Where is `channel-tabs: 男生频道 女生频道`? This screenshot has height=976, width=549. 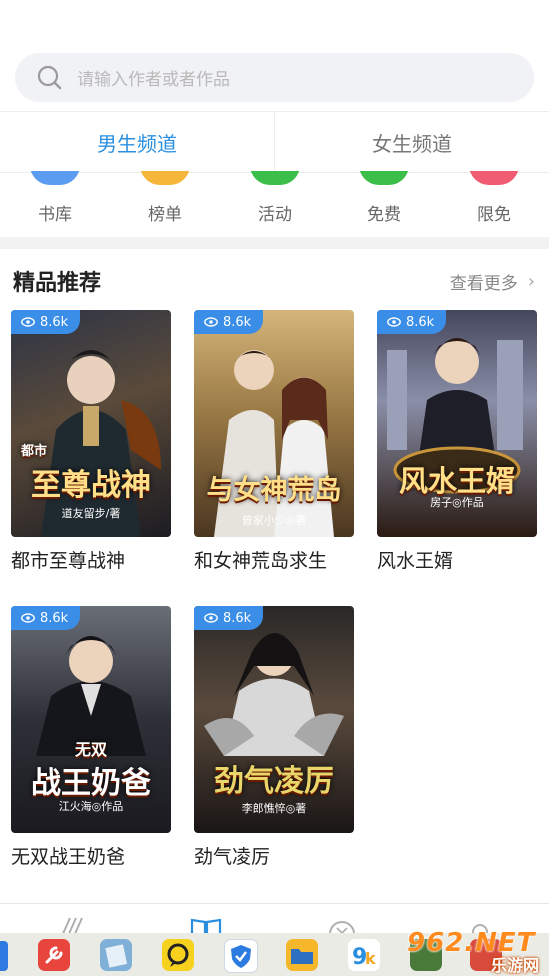
channel-tabs: 男生频道 女生频道 is located at coordinates (274, 142).